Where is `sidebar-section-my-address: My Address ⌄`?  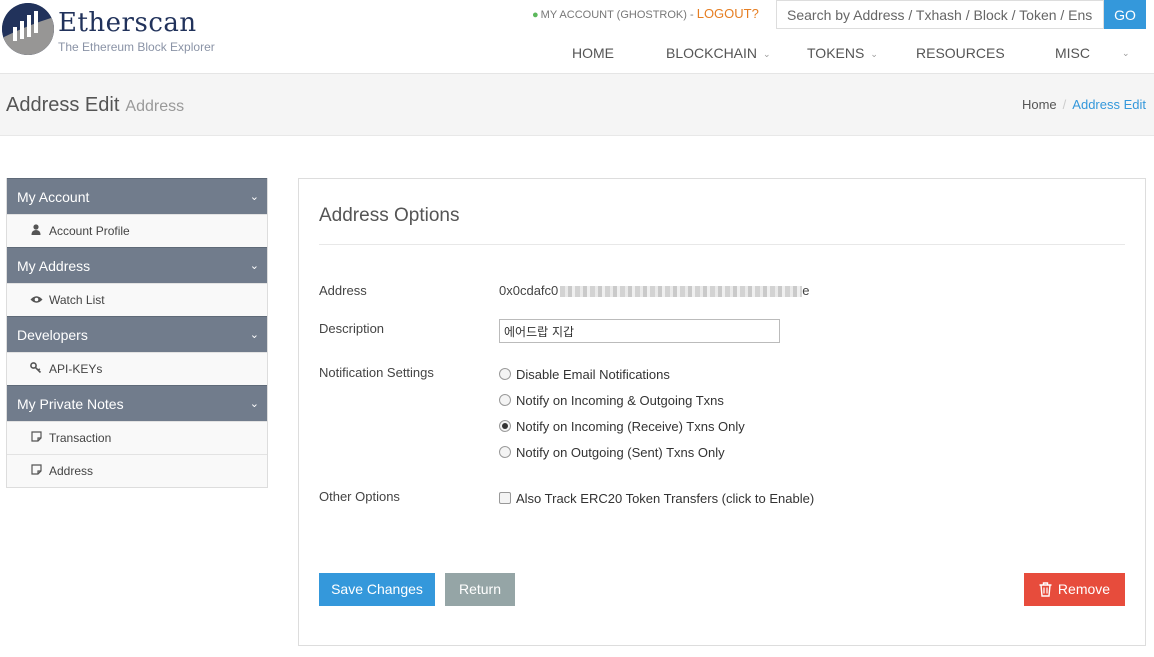
sidebar-section-my-address: My Address ⌄ is located at coordinates (137, 265).